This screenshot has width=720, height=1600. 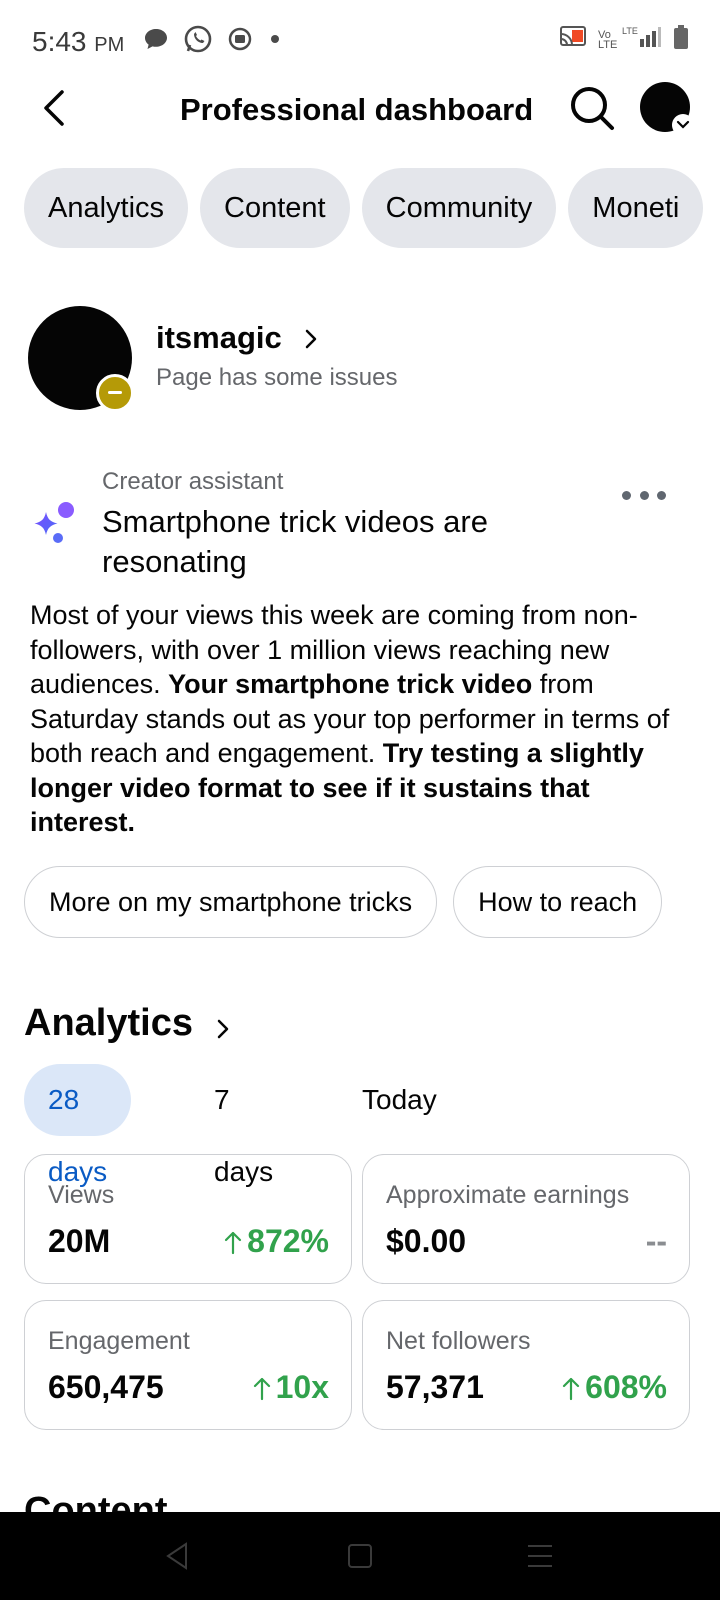 I want to click on metric-change: 872%, so click(x=276, y=1241).